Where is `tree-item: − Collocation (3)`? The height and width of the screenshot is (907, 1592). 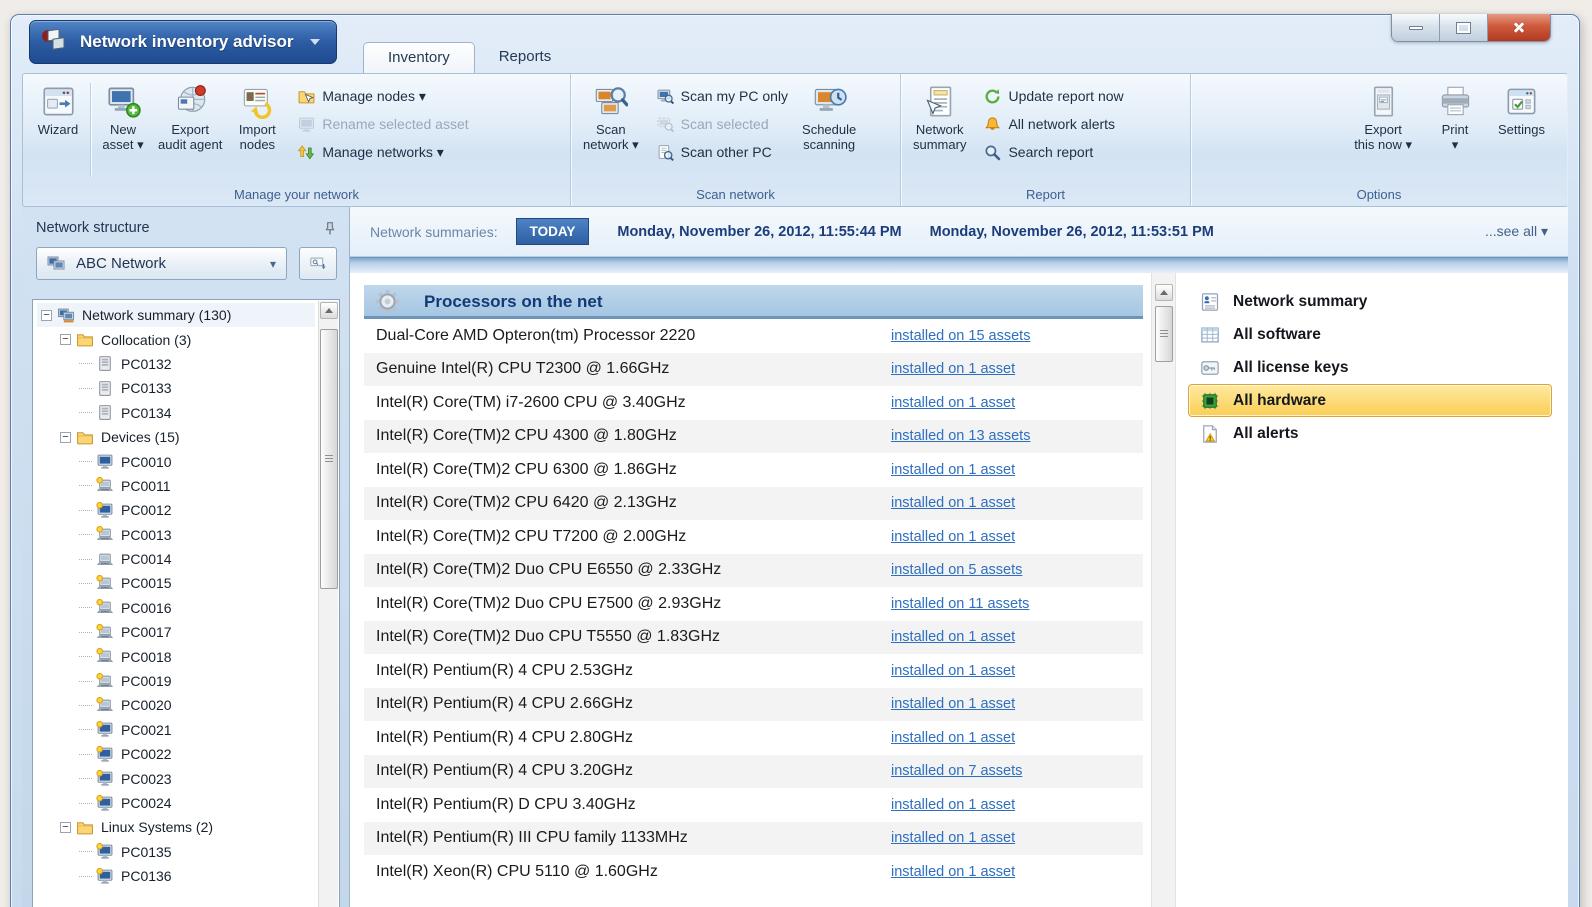 tree-item: − Collocation (3) is located at coordinates (176, 339).